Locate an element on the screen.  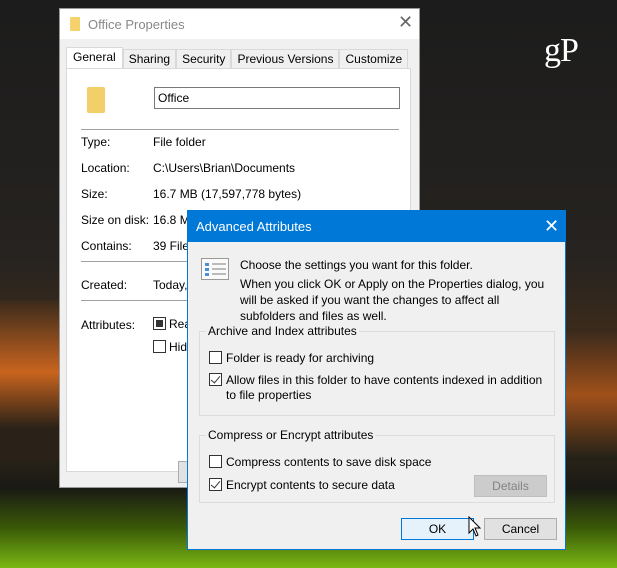
checkbox-label: Hid is located at coordinates (178, 347).